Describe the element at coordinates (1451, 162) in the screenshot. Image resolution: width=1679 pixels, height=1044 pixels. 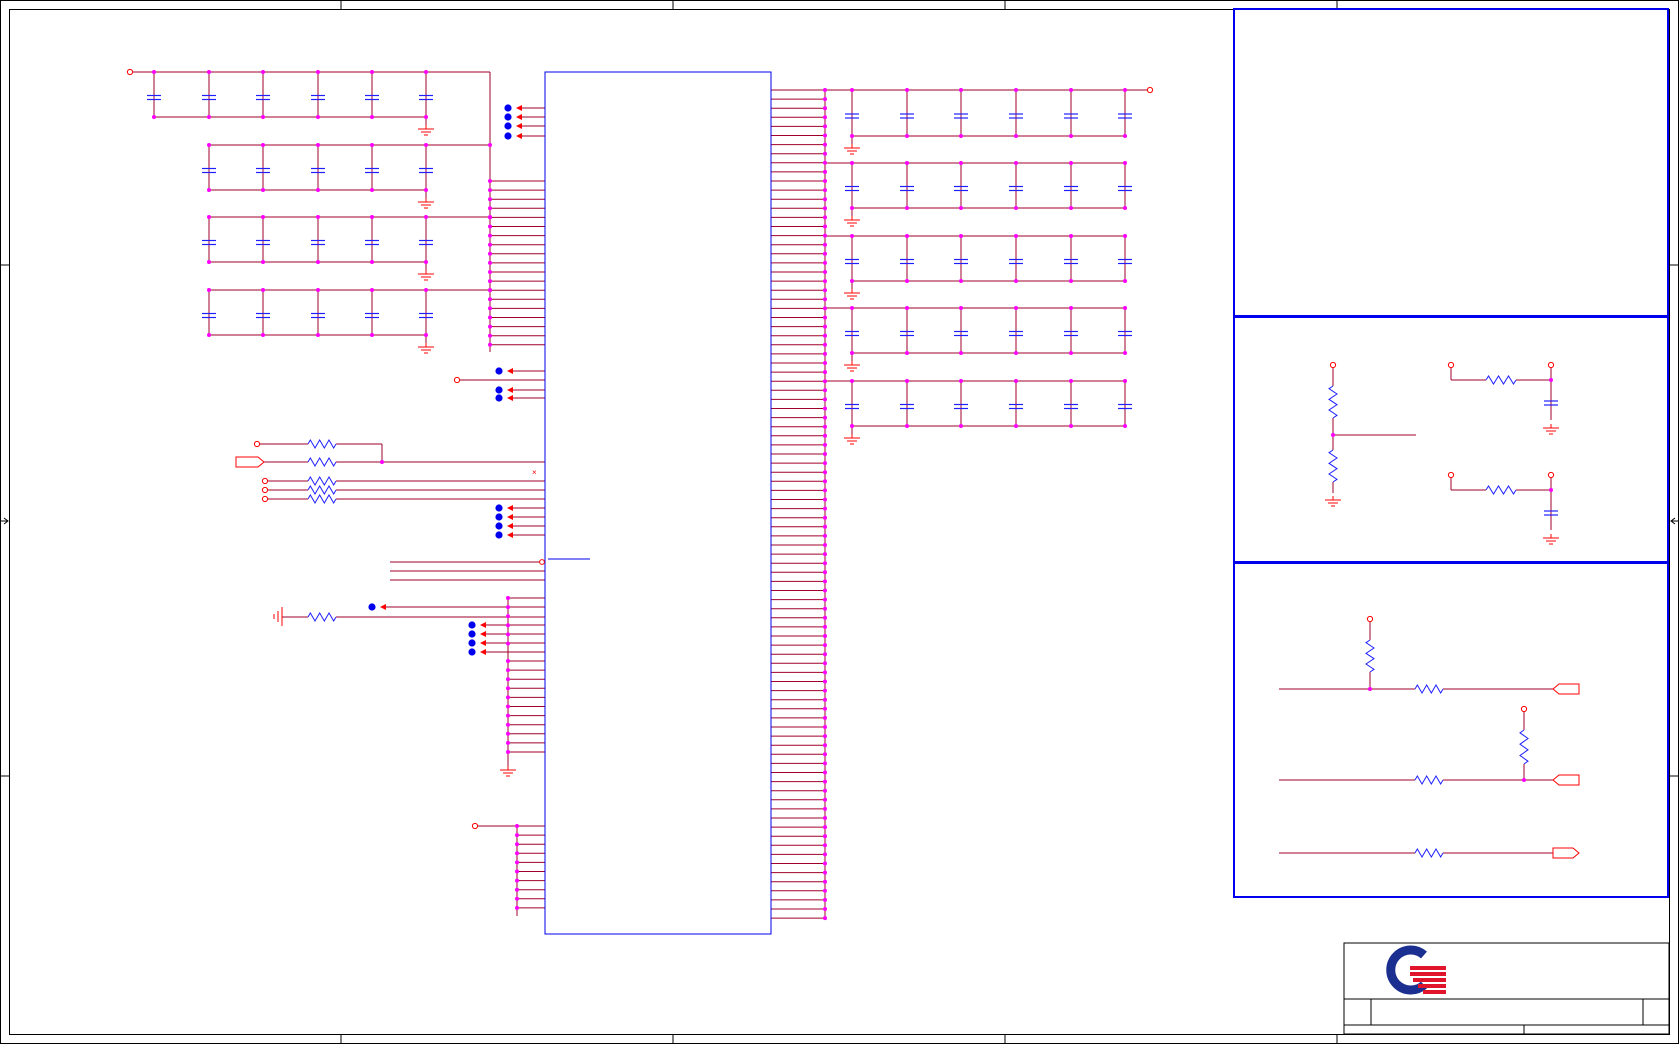
I see `panel-top` at that location.